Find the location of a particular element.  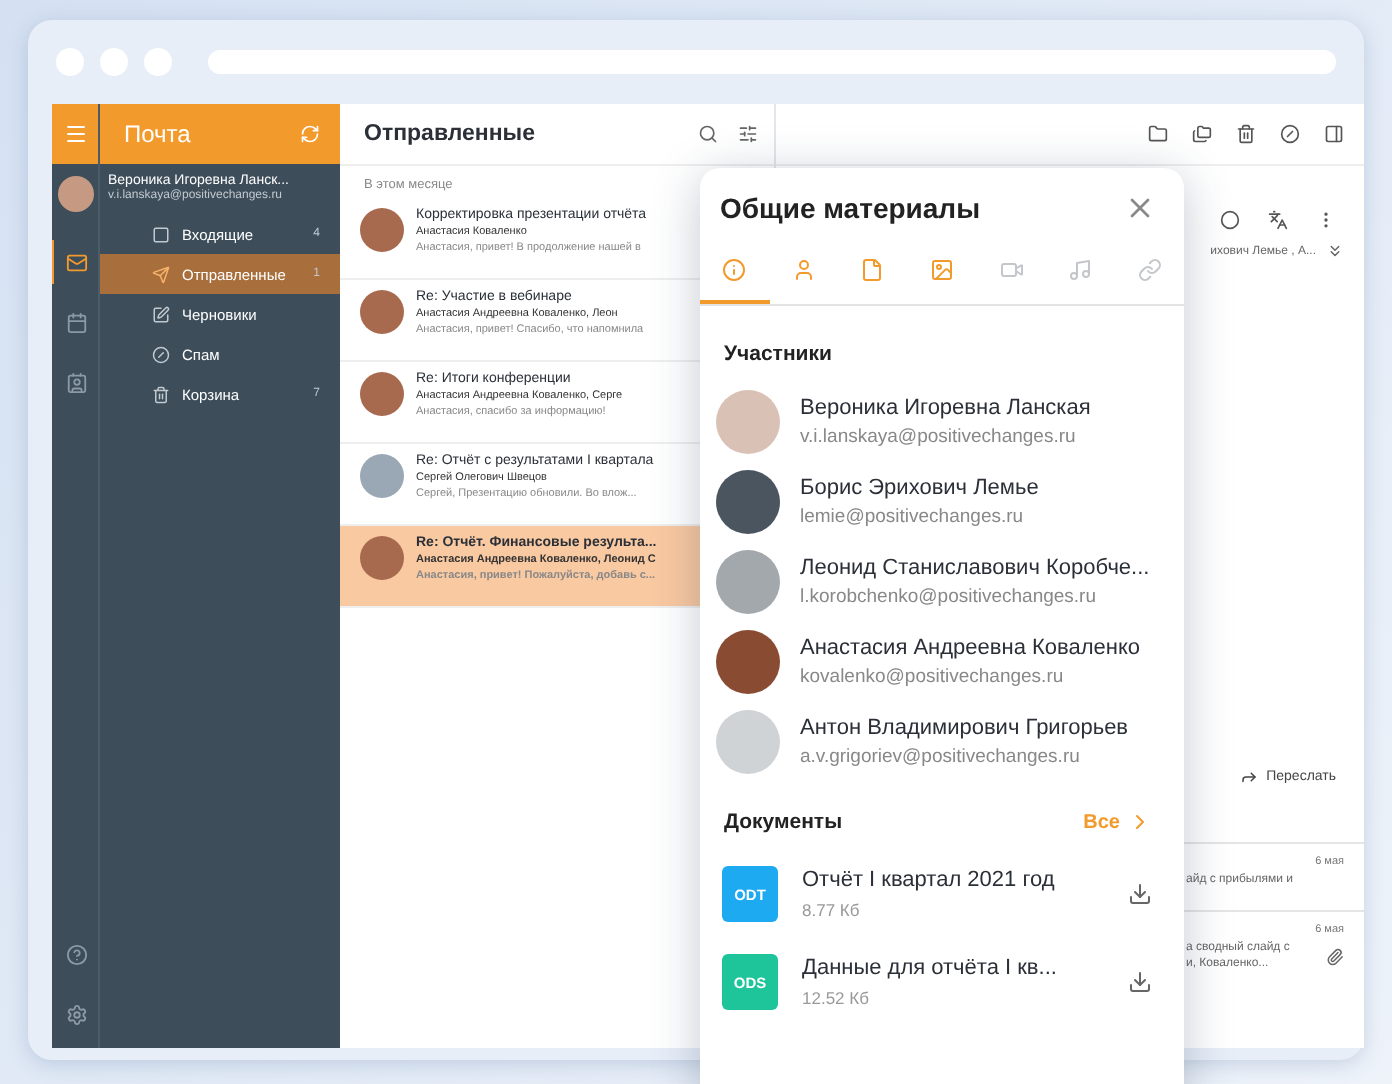

filter-icon is located at coordinates (748, 134).